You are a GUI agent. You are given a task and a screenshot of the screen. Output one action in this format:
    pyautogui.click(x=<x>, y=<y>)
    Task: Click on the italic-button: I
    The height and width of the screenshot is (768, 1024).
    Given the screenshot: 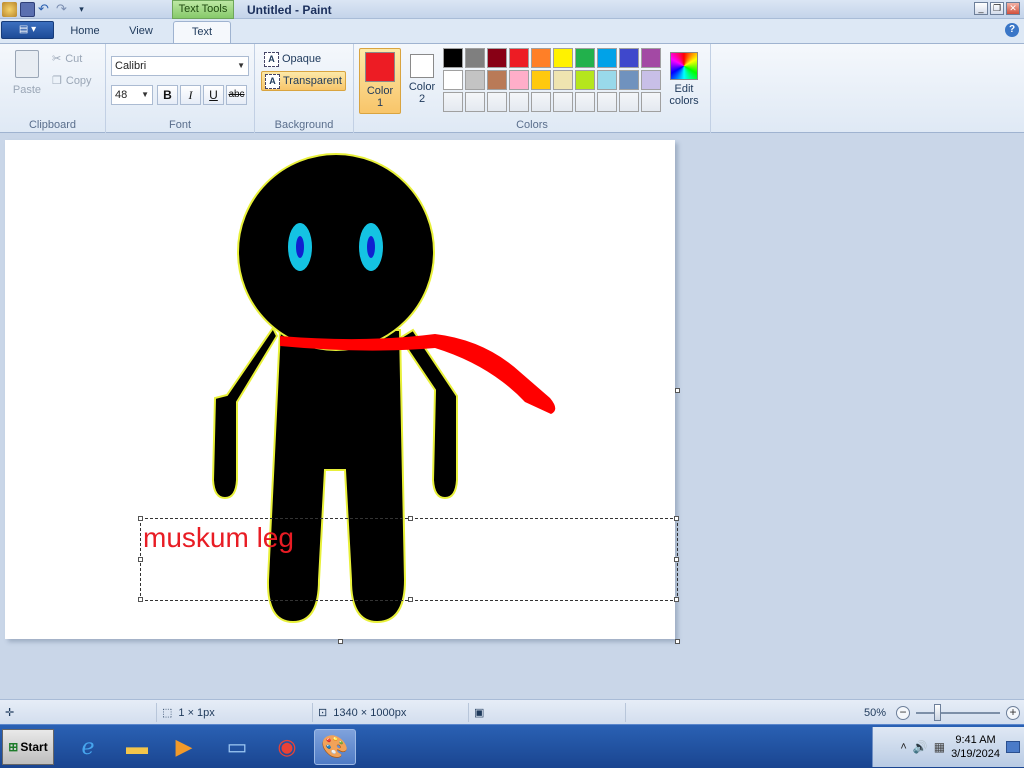 What is the action you would take?
    pyautogui.click(x=190, y=95)
    